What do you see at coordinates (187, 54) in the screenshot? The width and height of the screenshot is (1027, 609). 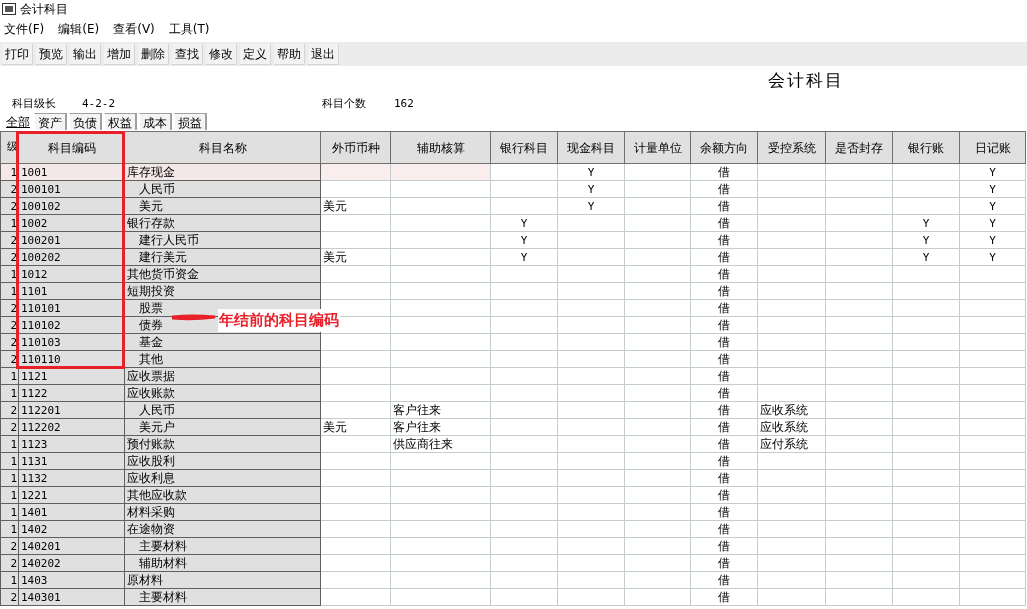 I see `toolbar-button: 查找` at bounding box center [187, 54].